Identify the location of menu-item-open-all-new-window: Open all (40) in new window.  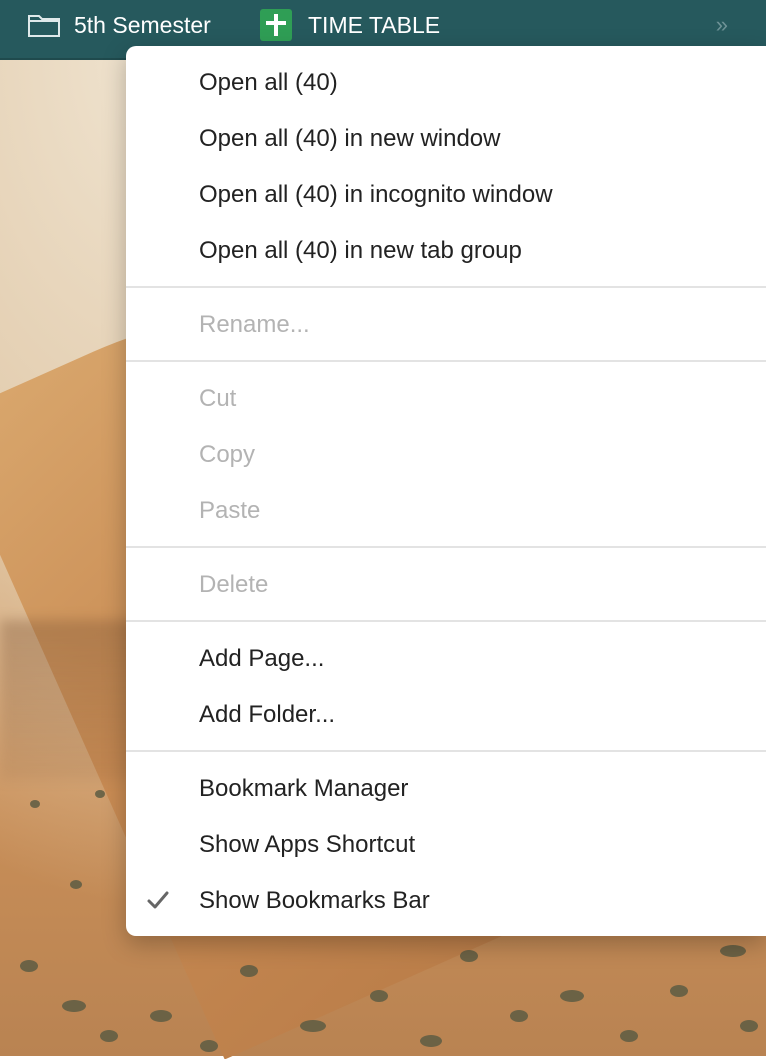
(446, 139).